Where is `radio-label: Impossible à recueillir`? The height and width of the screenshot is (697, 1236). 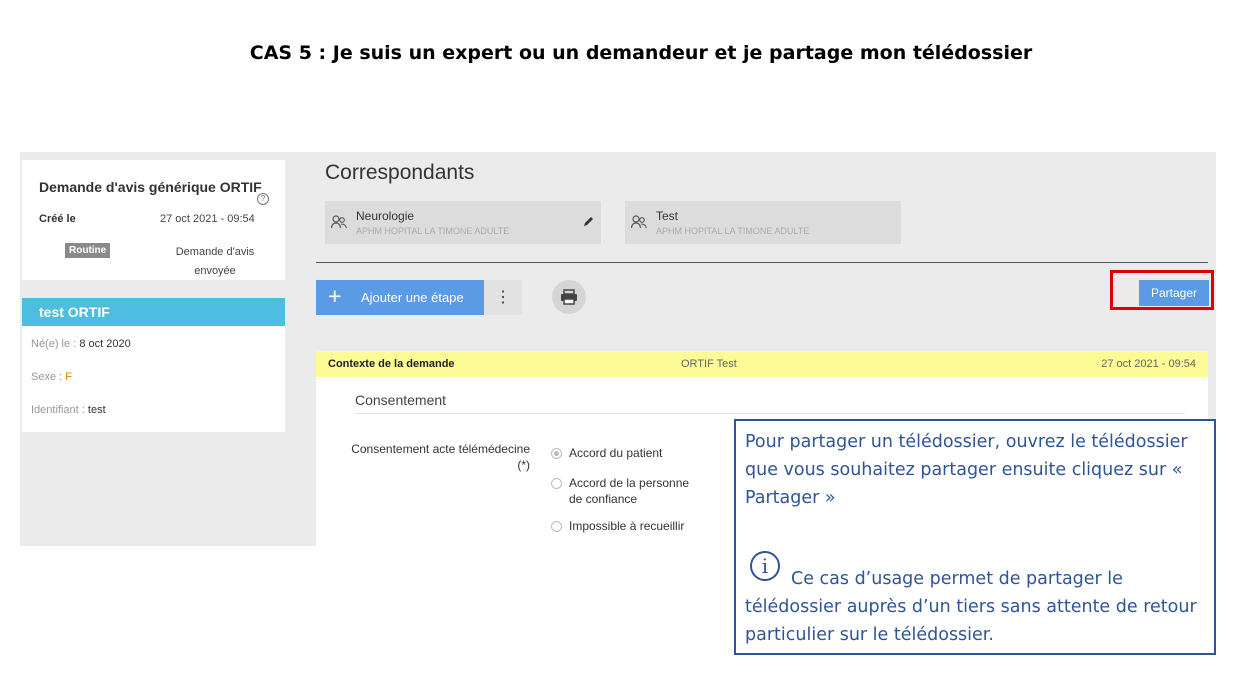
radio-label: Impossible à recueillir is located at coordinates (627, 526).